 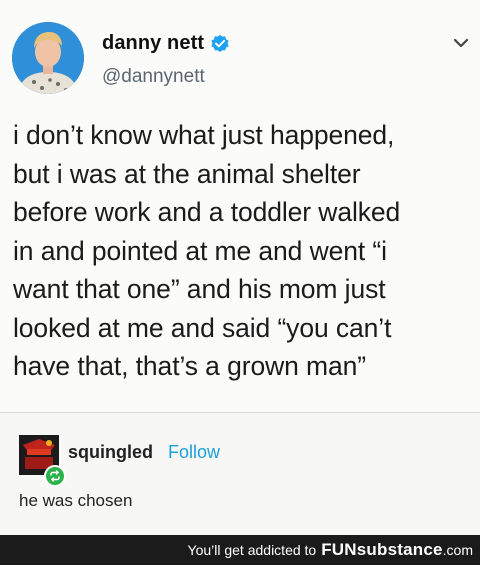 What do you see at coordinates (153, 77) in the screenshot?
I see `tweet-author-handle: @dannynett` at bounding box center [153, 77].